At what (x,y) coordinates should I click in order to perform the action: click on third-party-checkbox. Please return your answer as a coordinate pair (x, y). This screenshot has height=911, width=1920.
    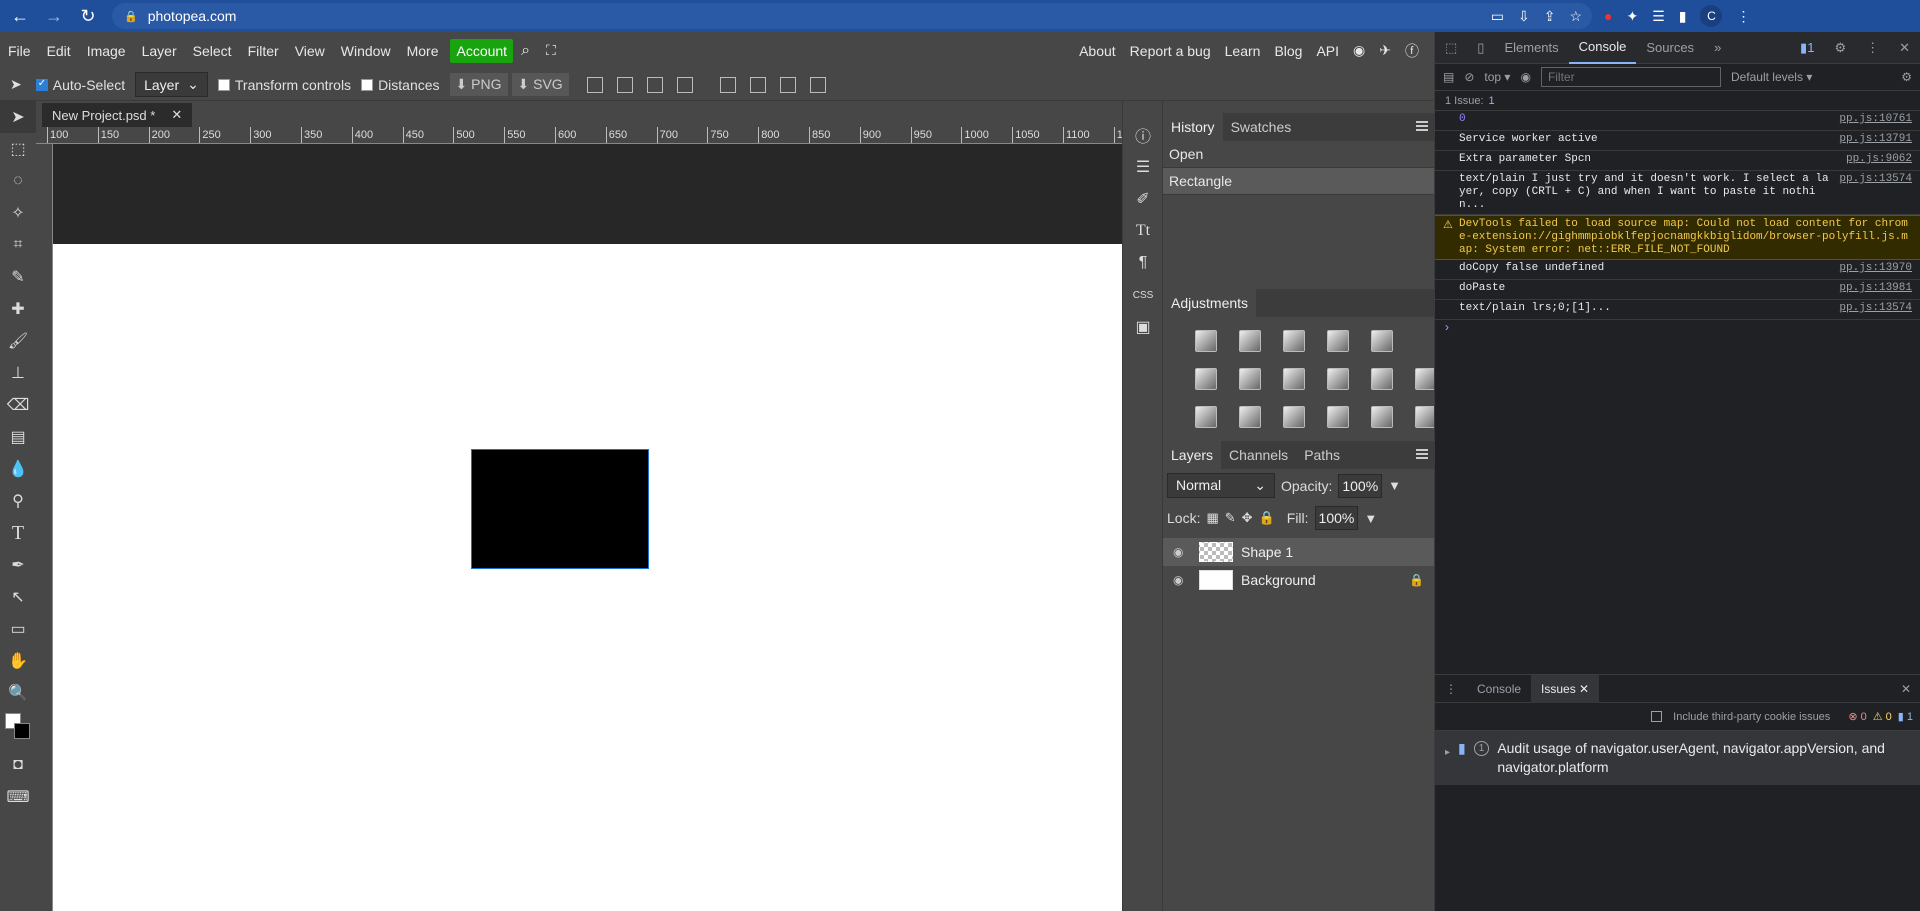
    Looking at the image, I should click on (1657, 716).